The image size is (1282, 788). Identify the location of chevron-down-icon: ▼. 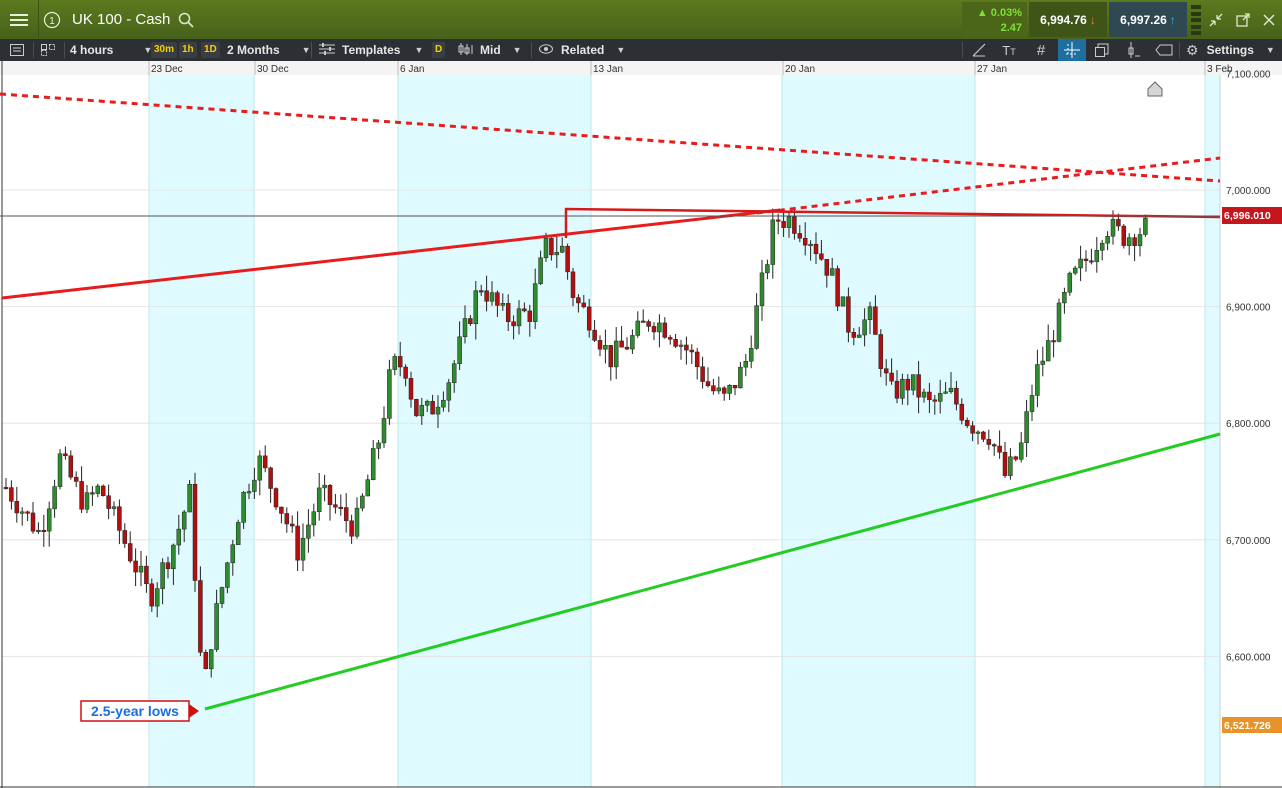
(621, 50).